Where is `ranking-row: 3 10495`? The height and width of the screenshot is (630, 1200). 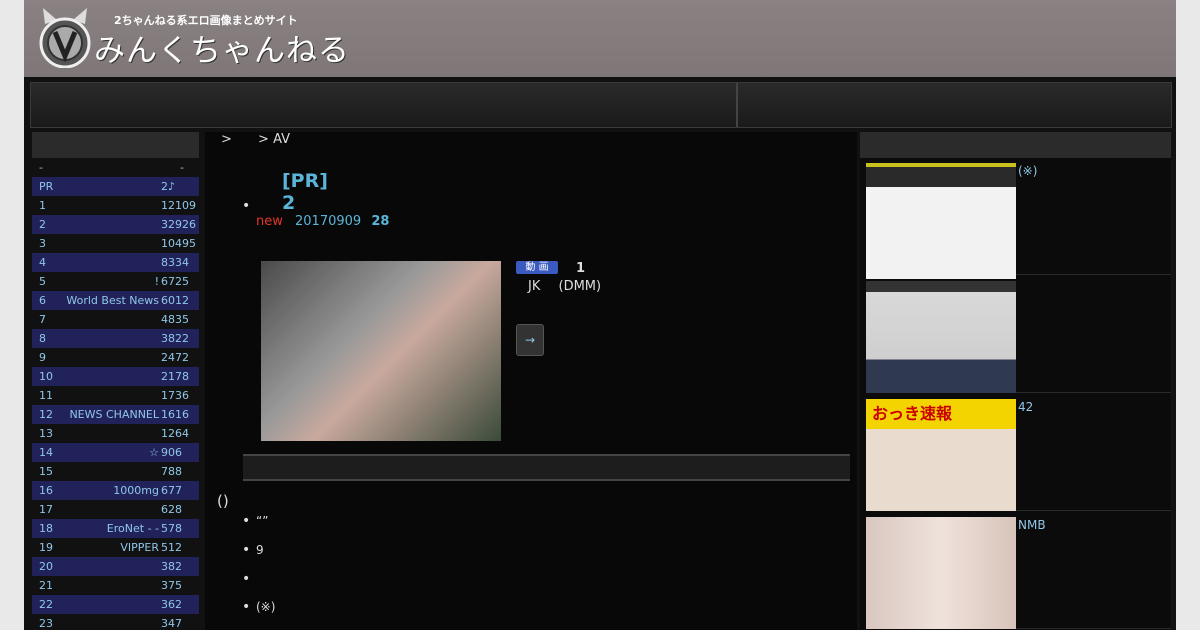 ranking-row: 3 10495 is located at coordinates (115, 243).